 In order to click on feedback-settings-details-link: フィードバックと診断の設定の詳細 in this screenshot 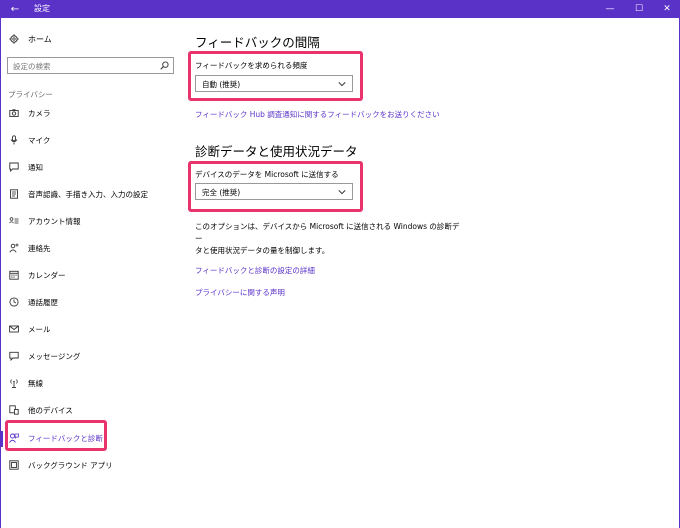, I will do `click(255, 270)`.